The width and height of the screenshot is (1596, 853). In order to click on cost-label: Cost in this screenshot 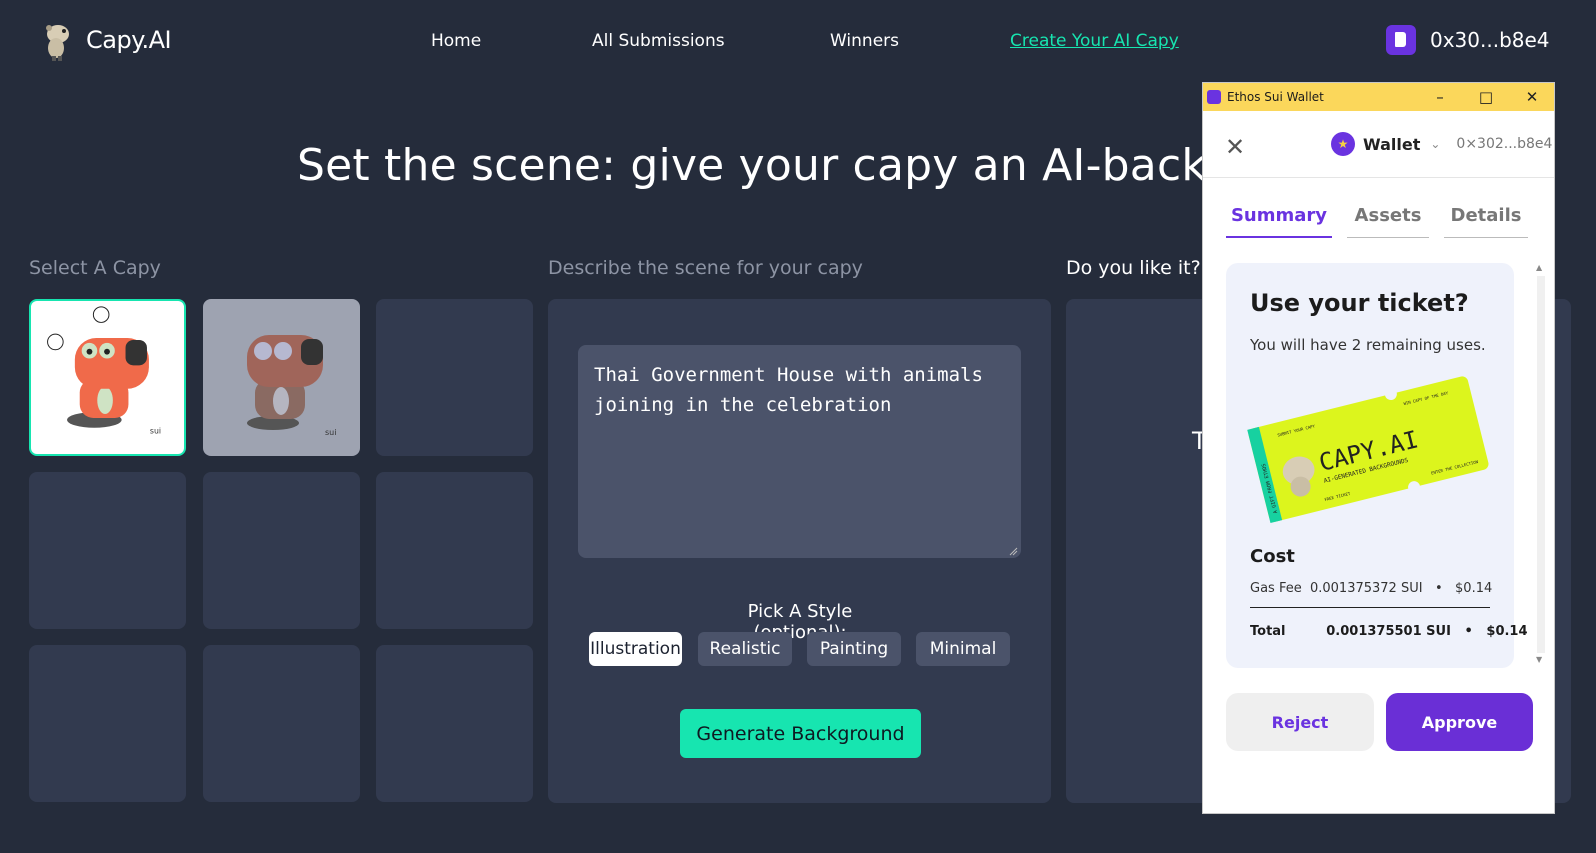, I will do `click(1272, 556)`.